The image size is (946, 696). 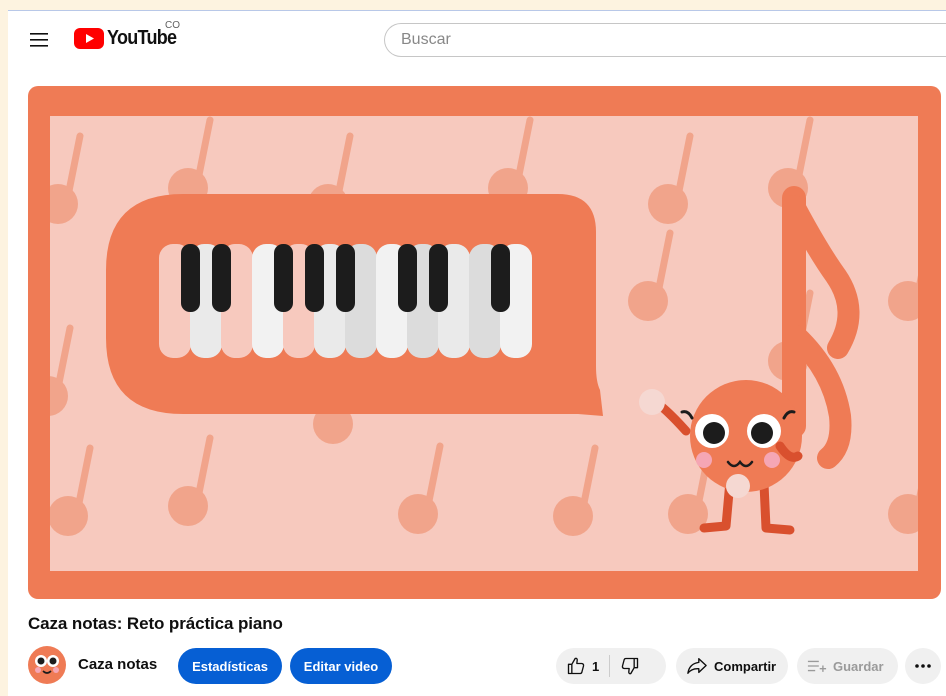 I want to click on share-icon, so click(x=697, y=666).